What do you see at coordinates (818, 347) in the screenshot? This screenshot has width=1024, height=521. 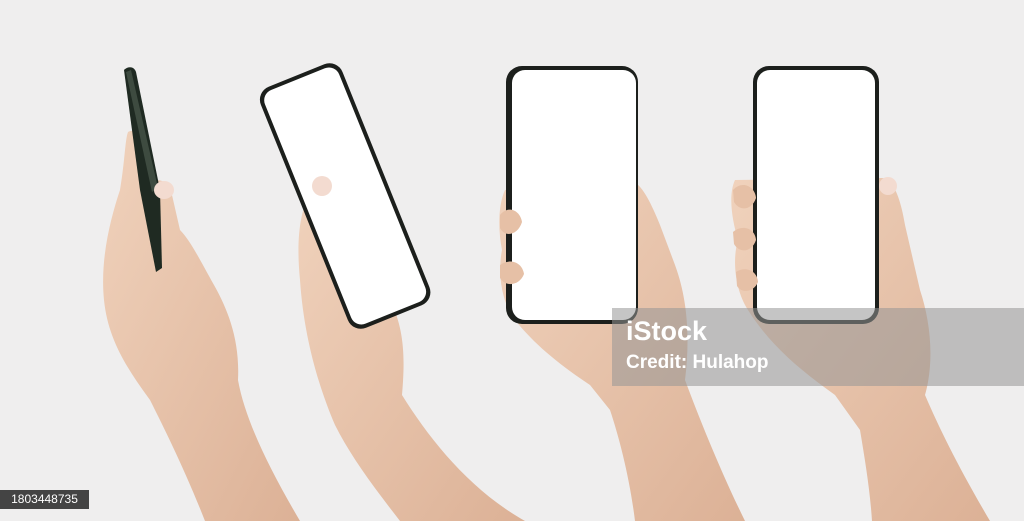 I see `istock-watermark: iStock Credit: Hulahop` at bounding box center [818, 347].